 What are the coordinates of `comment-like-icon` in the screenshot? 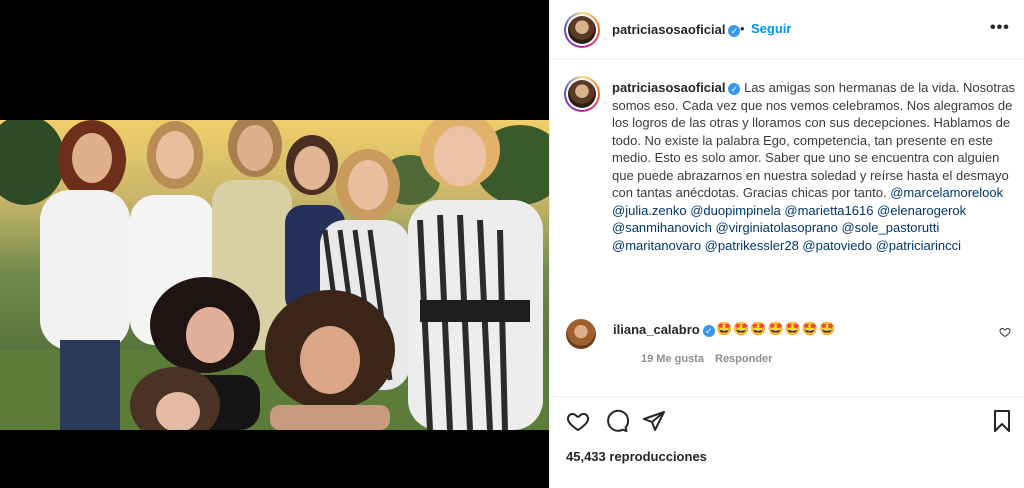 It's located at (1005, 333).